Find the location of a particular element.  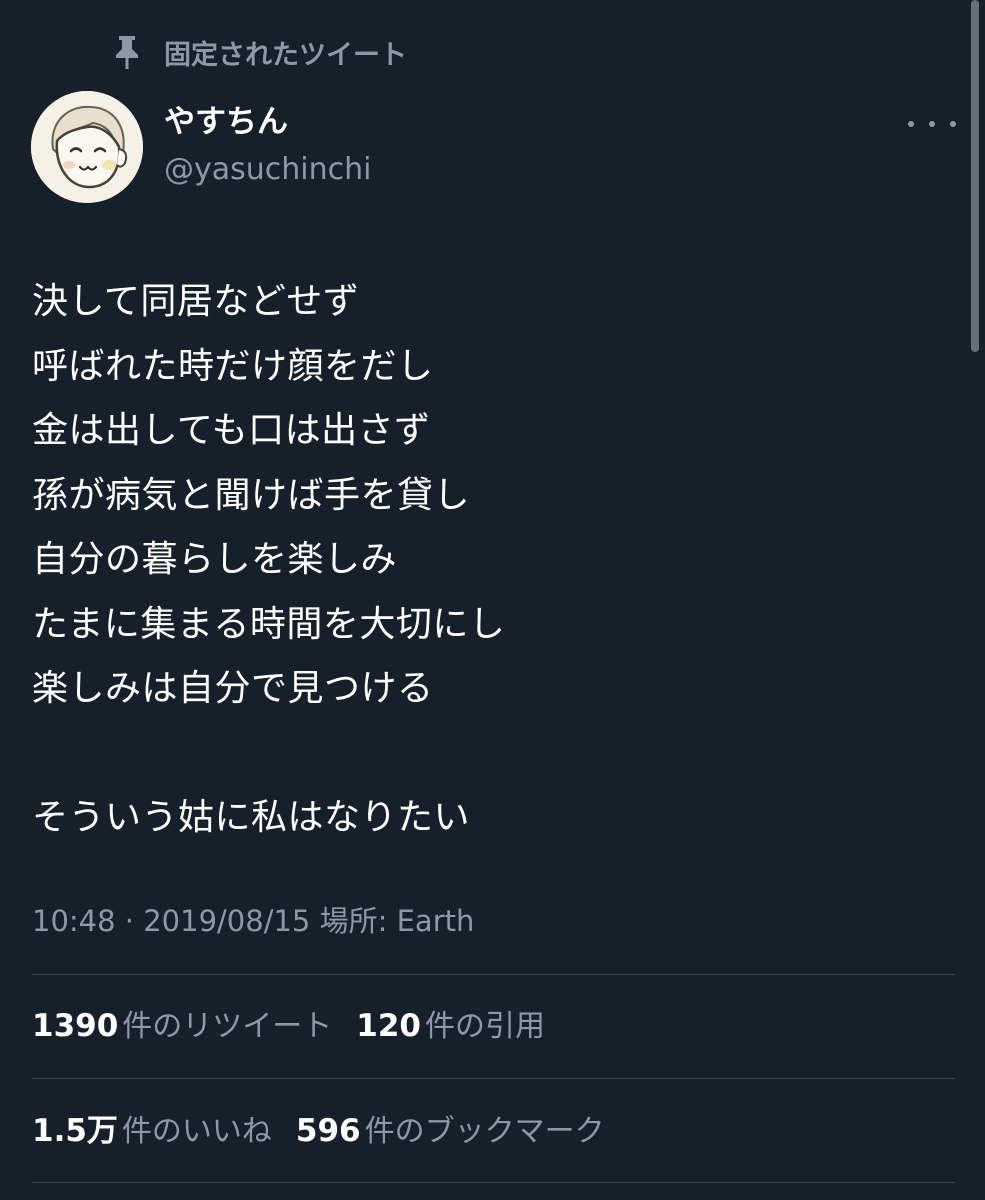

tweet-location: Earth is located at coordinates (436, 921).